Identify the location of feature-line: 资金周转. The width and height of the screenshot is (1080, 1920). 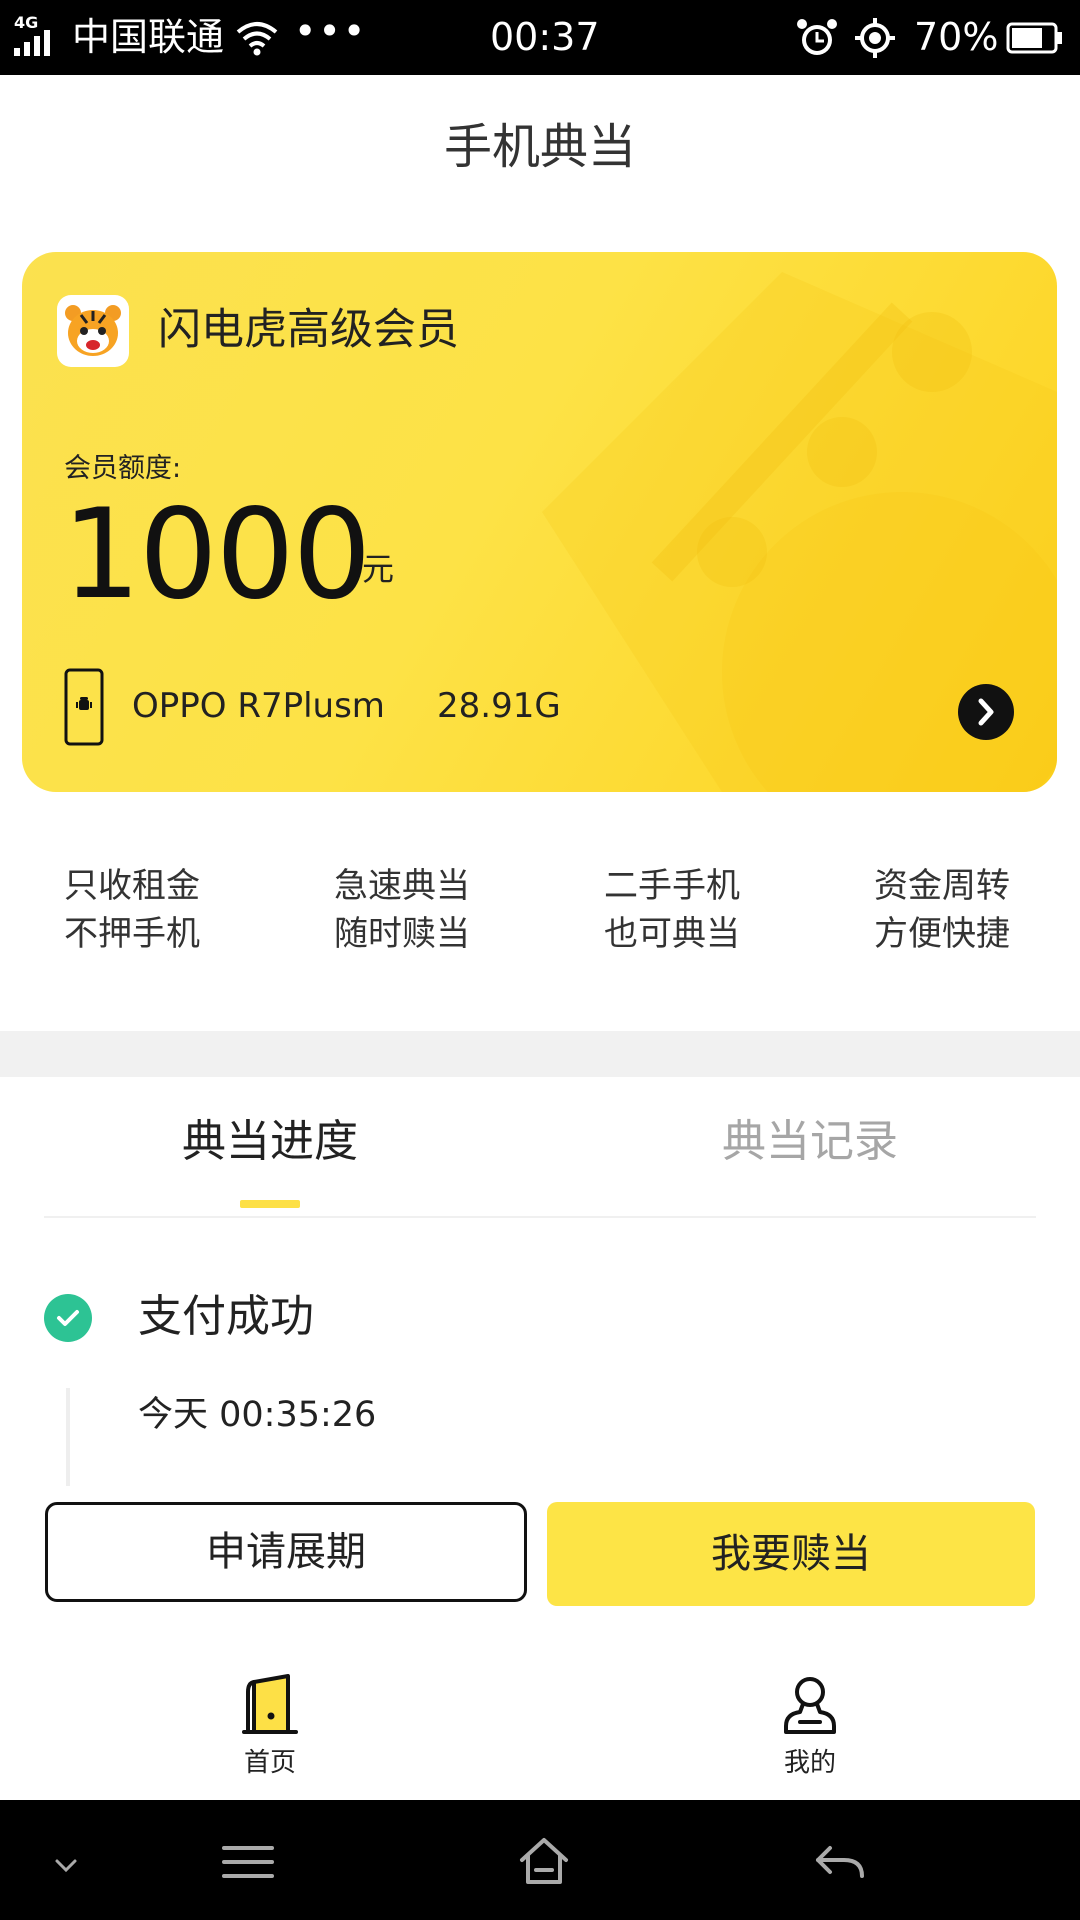
(942, 886).